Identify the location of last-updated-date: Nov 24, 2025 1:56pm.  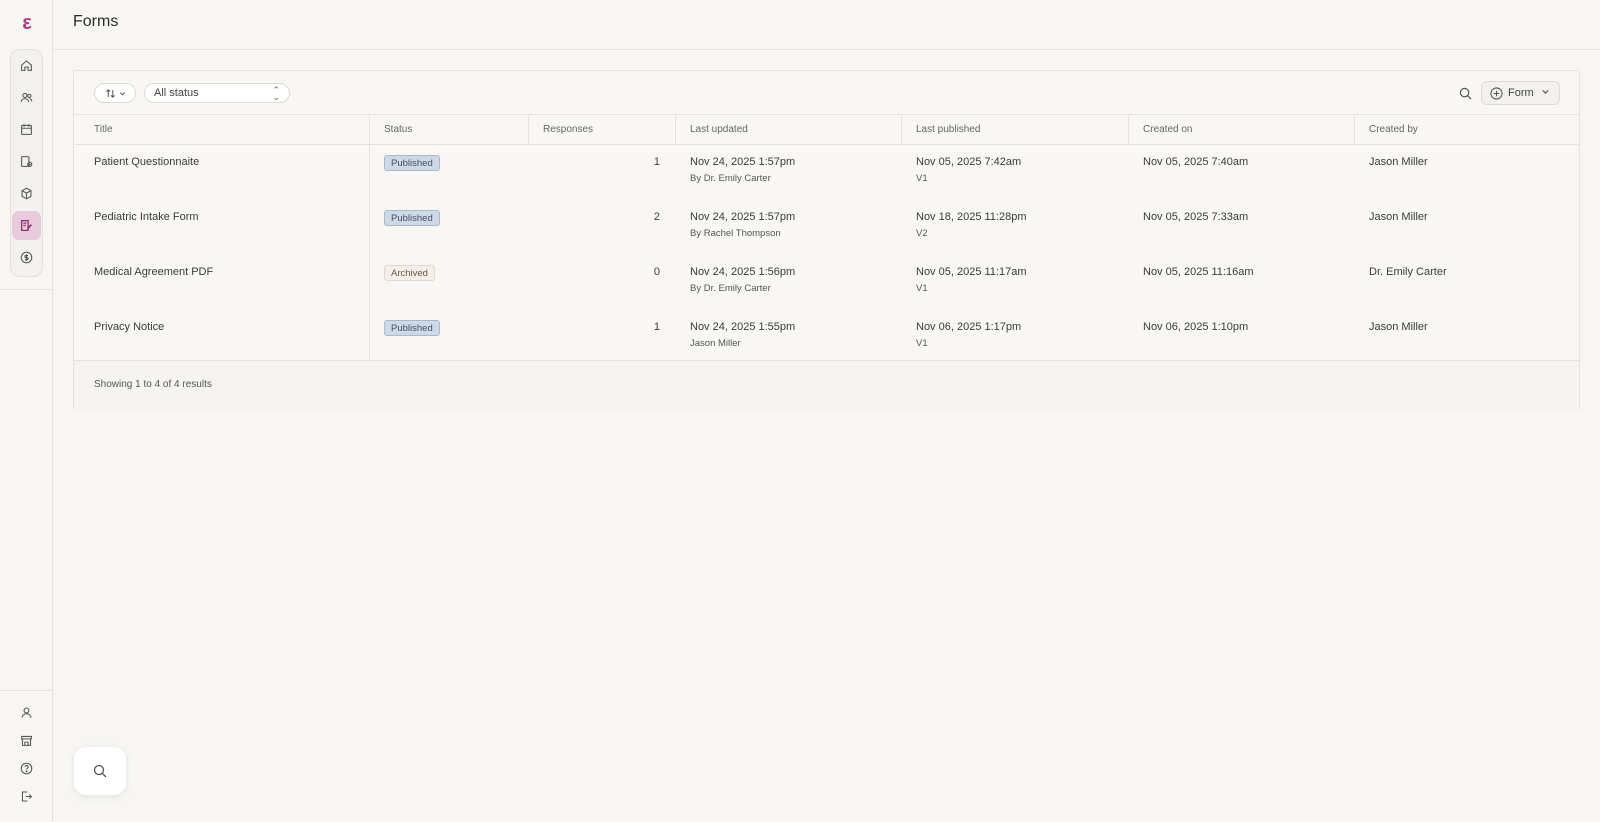
(743, 272).